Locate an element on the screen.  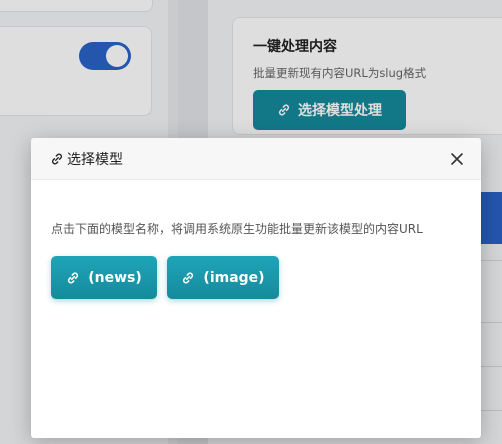
dialog-header: 选择模型 is located at coordinates (256, 159).